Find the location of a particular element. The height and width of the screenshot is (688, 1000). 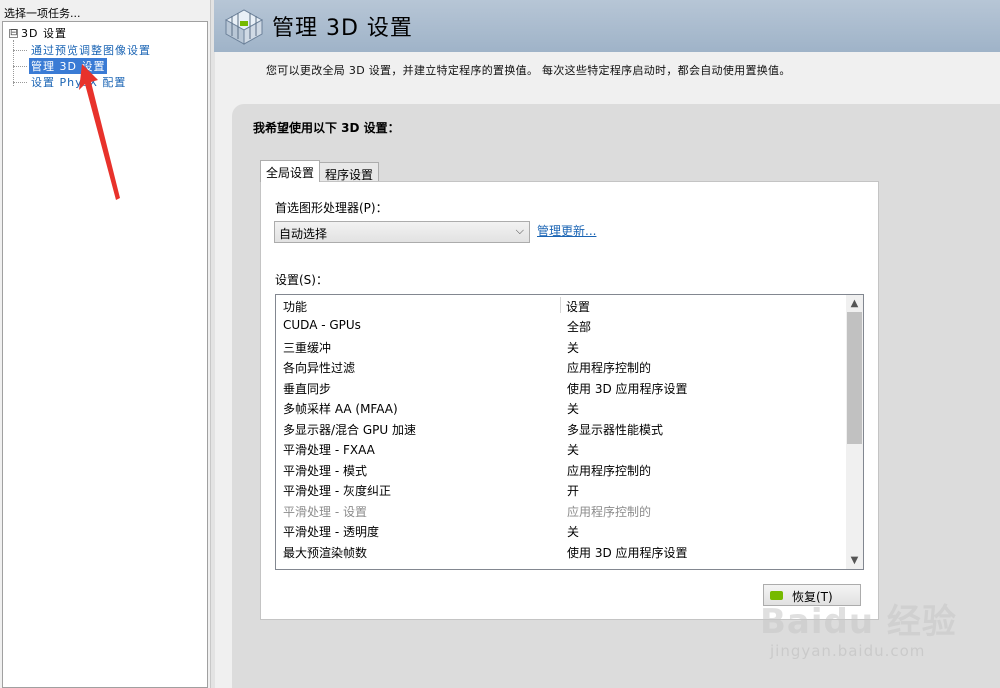

table-row: 多帧采样 AA (MFAA) 关 is located at coordinates (561, 407).